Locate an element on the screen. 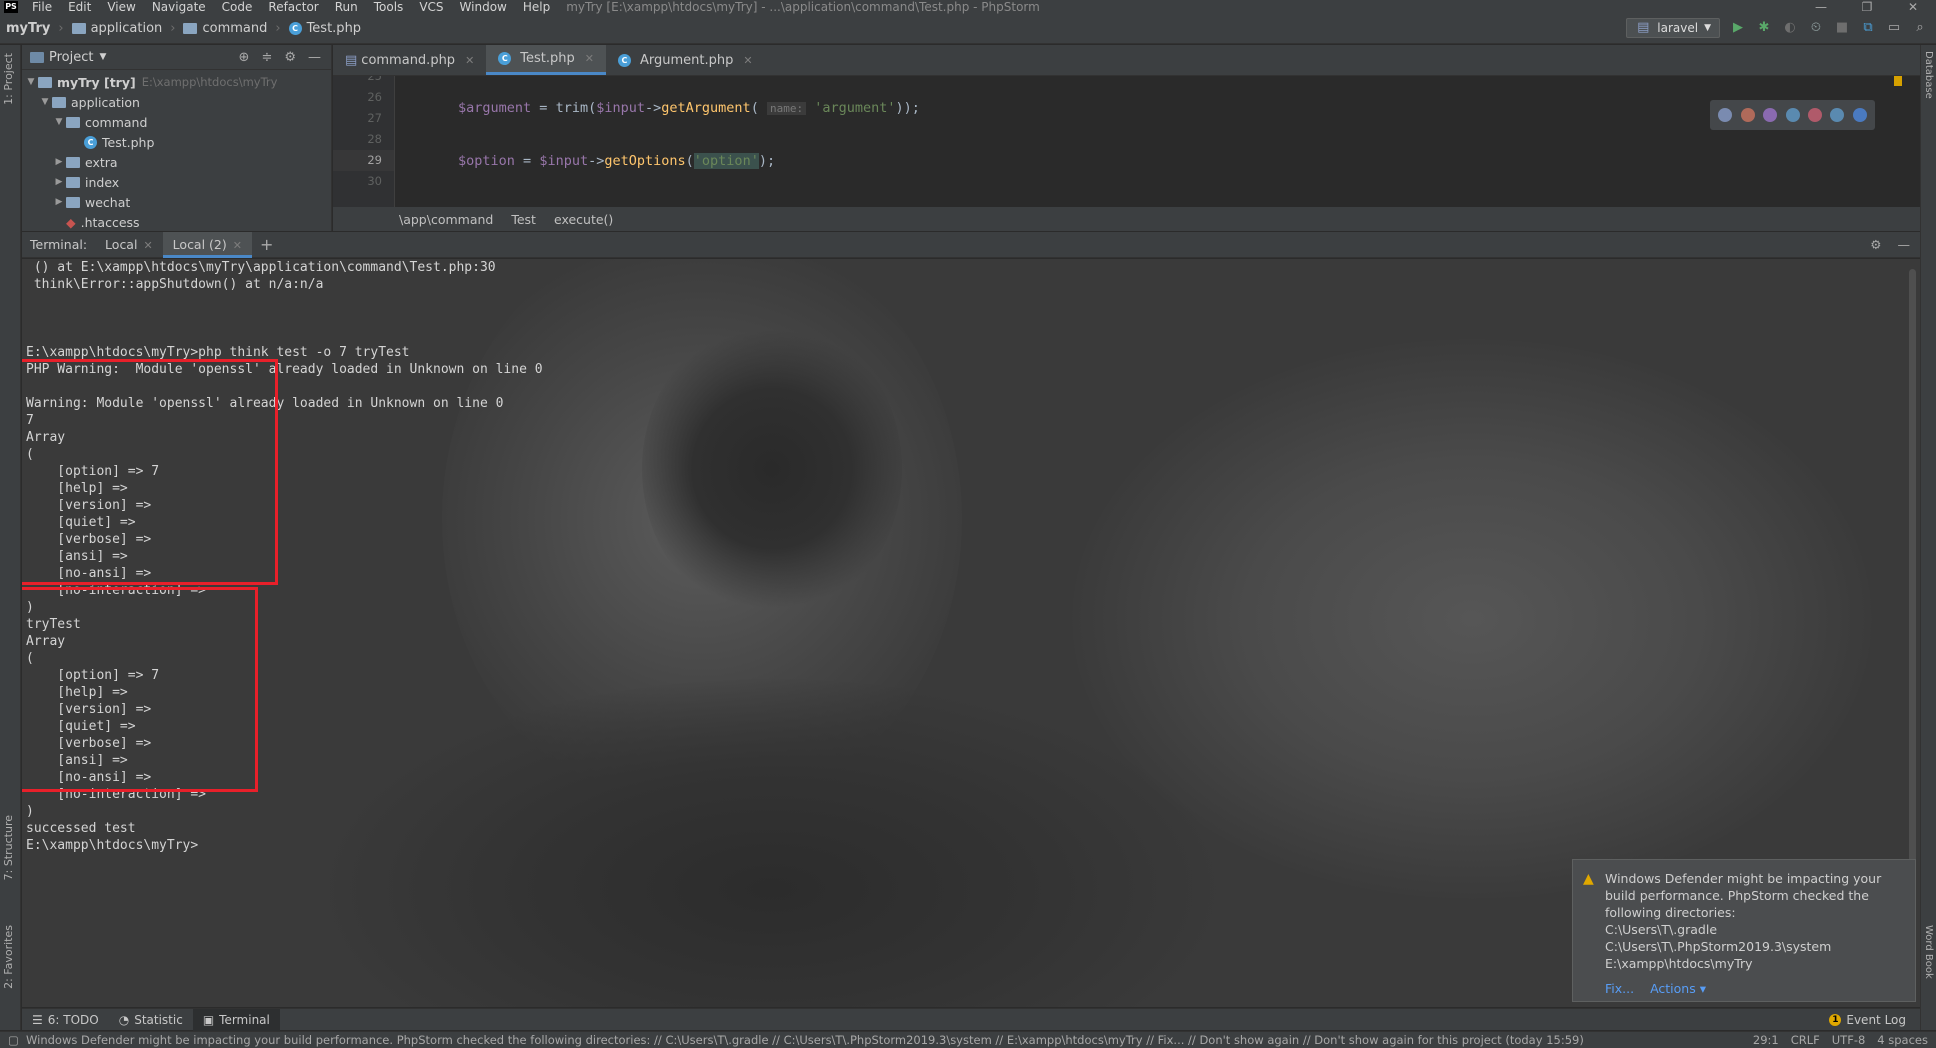  menu-tools: Tools is located at coordinates (389, 7).